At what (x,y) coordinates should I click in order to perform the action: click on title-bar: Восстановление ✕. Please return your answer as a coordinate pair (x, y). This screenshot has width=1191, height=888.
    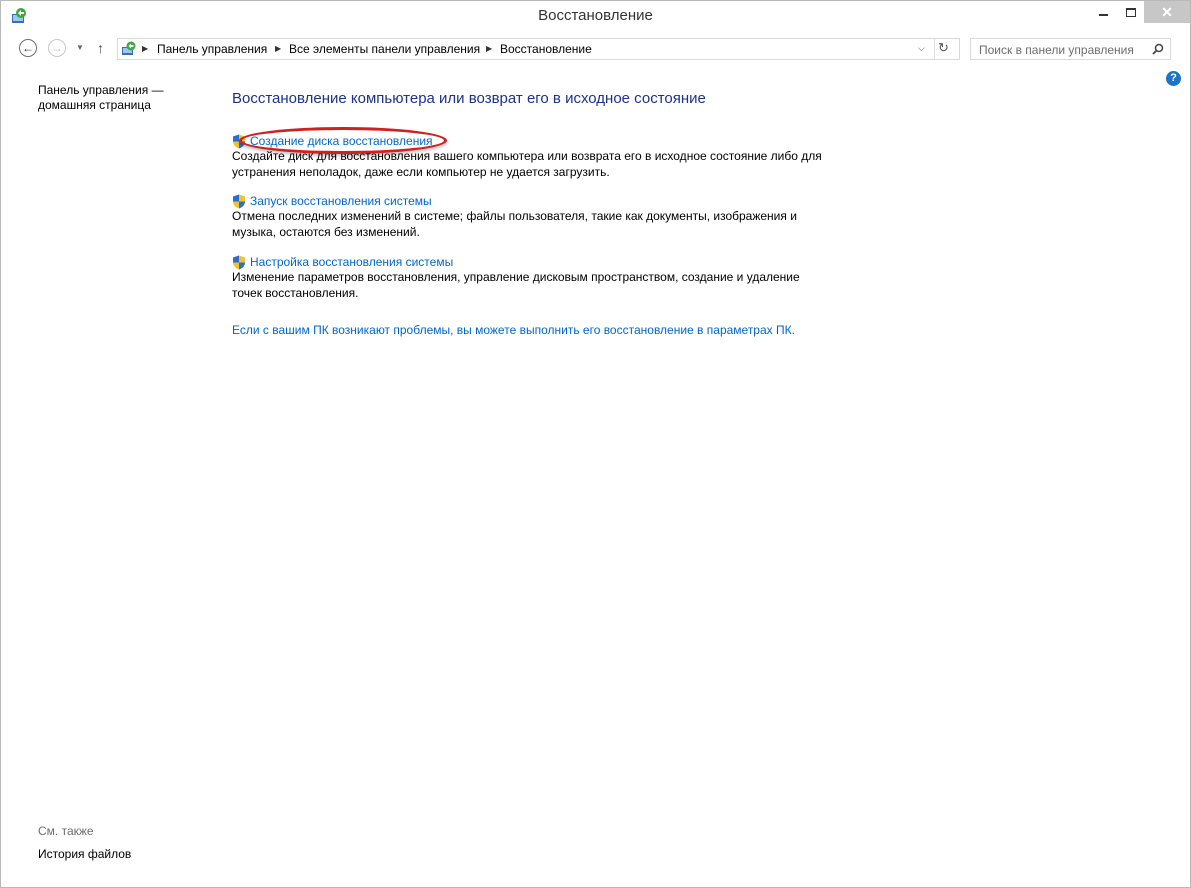
    Looking at the image, I should click on (595, 16).